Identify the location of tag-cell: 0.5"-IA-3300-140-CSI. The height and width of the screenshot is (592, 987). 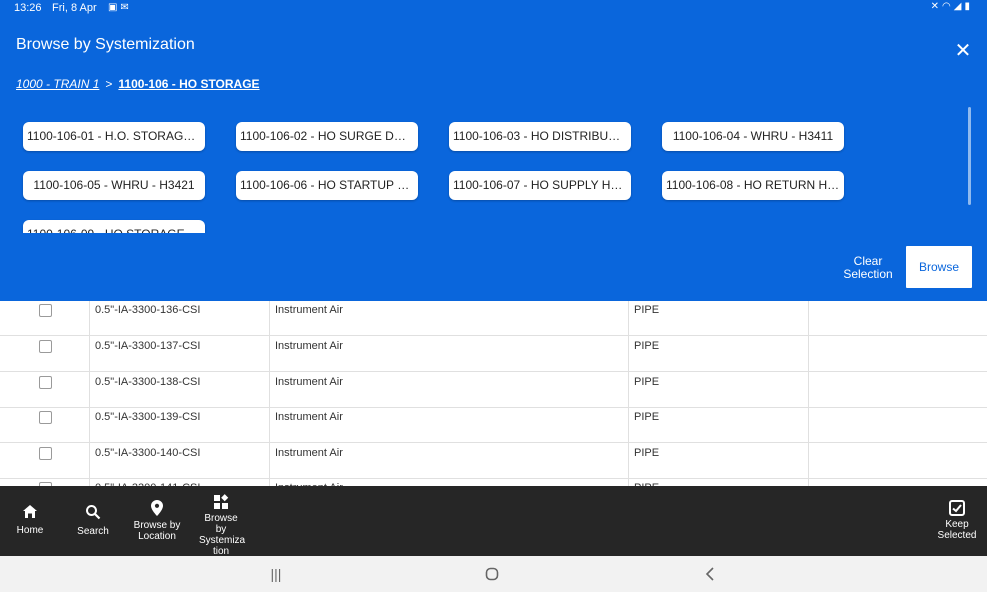
(180, 460).